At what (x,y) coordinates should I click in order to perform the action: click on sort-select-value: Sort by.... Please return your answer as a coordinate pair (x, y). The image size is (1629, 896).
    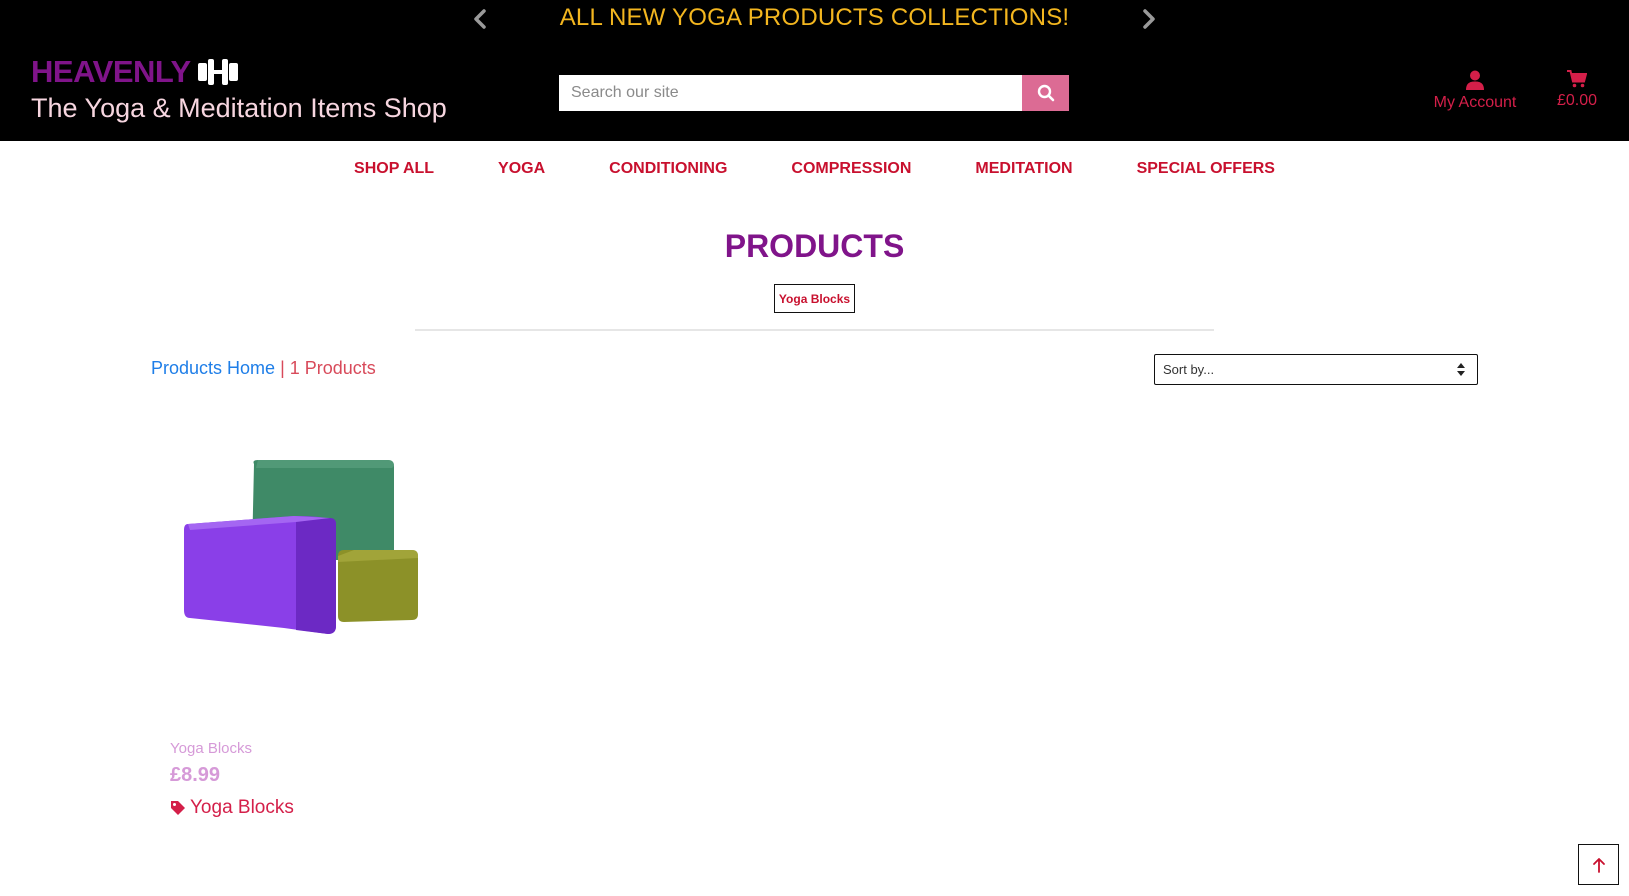
    Looking at the image, I should click on (1189, 369).